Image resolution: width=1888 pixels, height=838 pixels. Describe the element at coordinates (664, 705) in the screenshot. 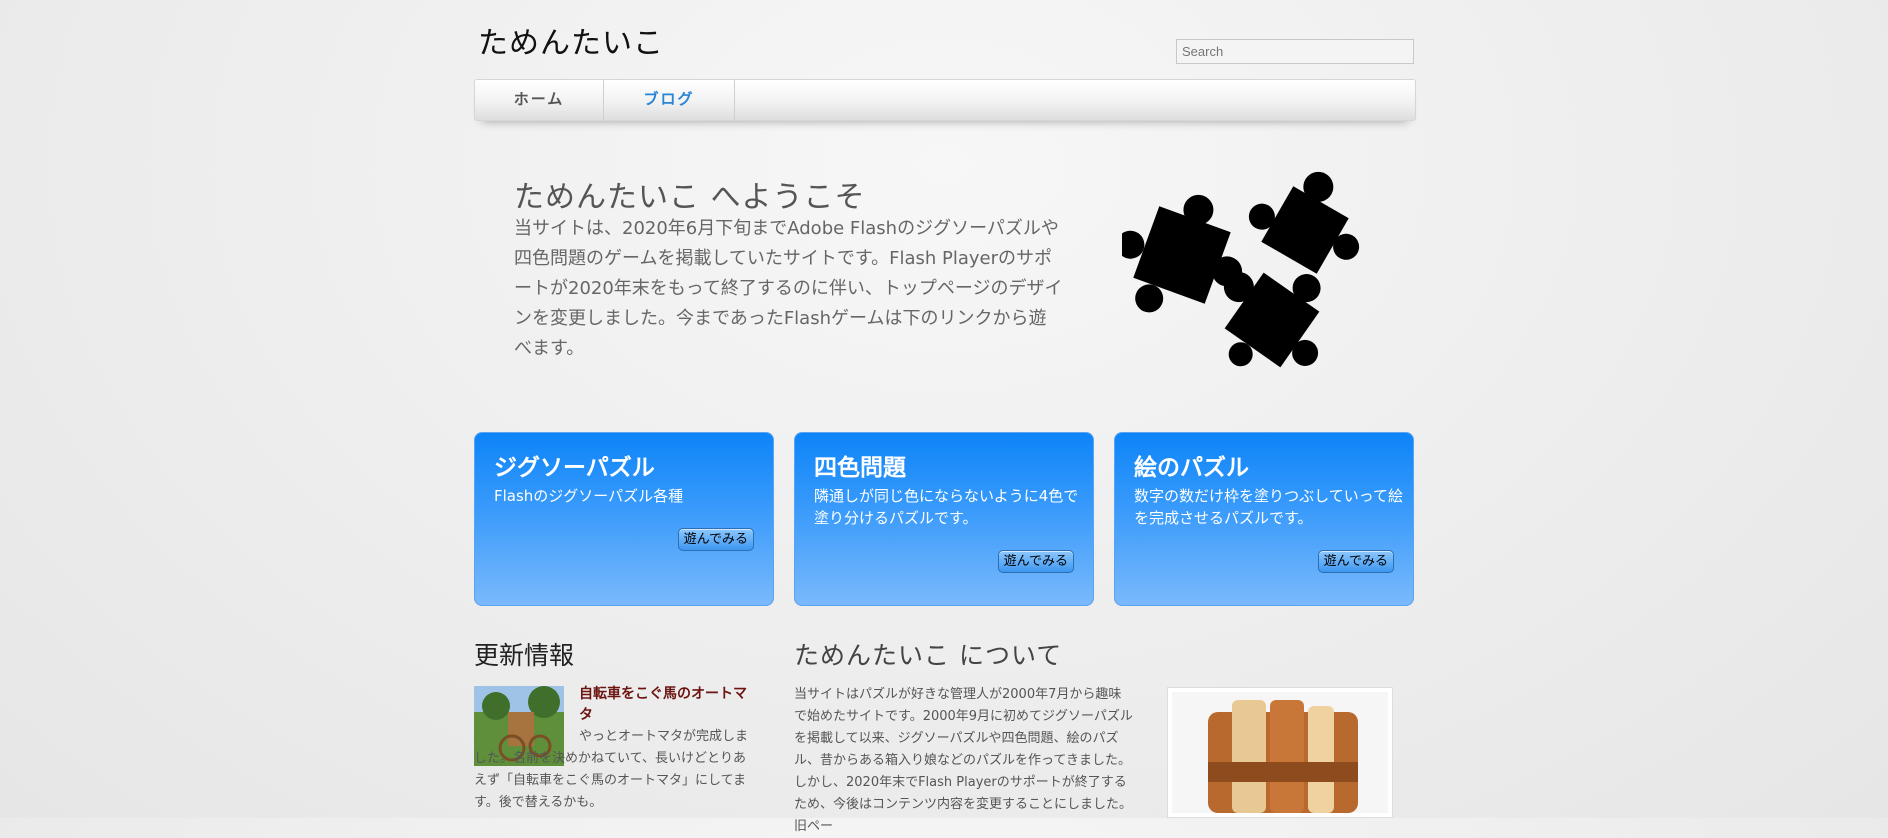

I see `news-item-link: 自転車をこぐ馬のオートマタ` at that location.